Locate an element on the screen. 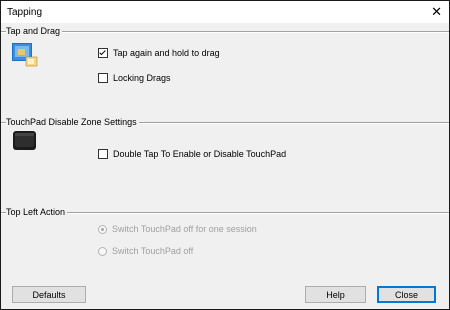  option-double-tap-toggle: Double Tap To Enable or Disable TouchPad is located at coordinates (192, 154).